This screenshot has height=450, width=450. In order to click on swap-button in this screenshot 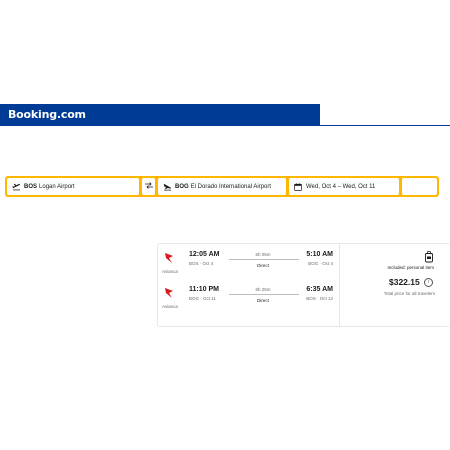, I will do `click(148, 186)`.